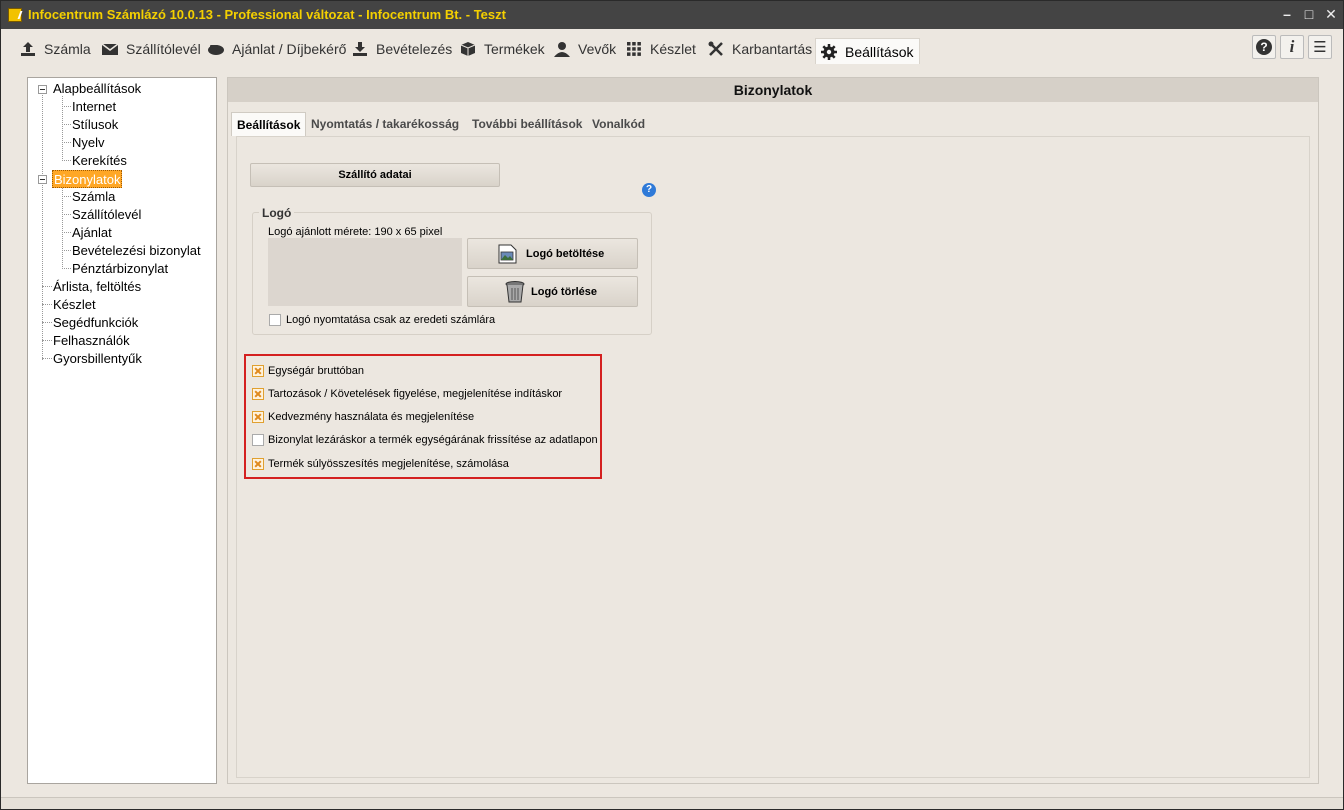  I want to click on tree-item-keszlet: Készlet, so click(74, 305).